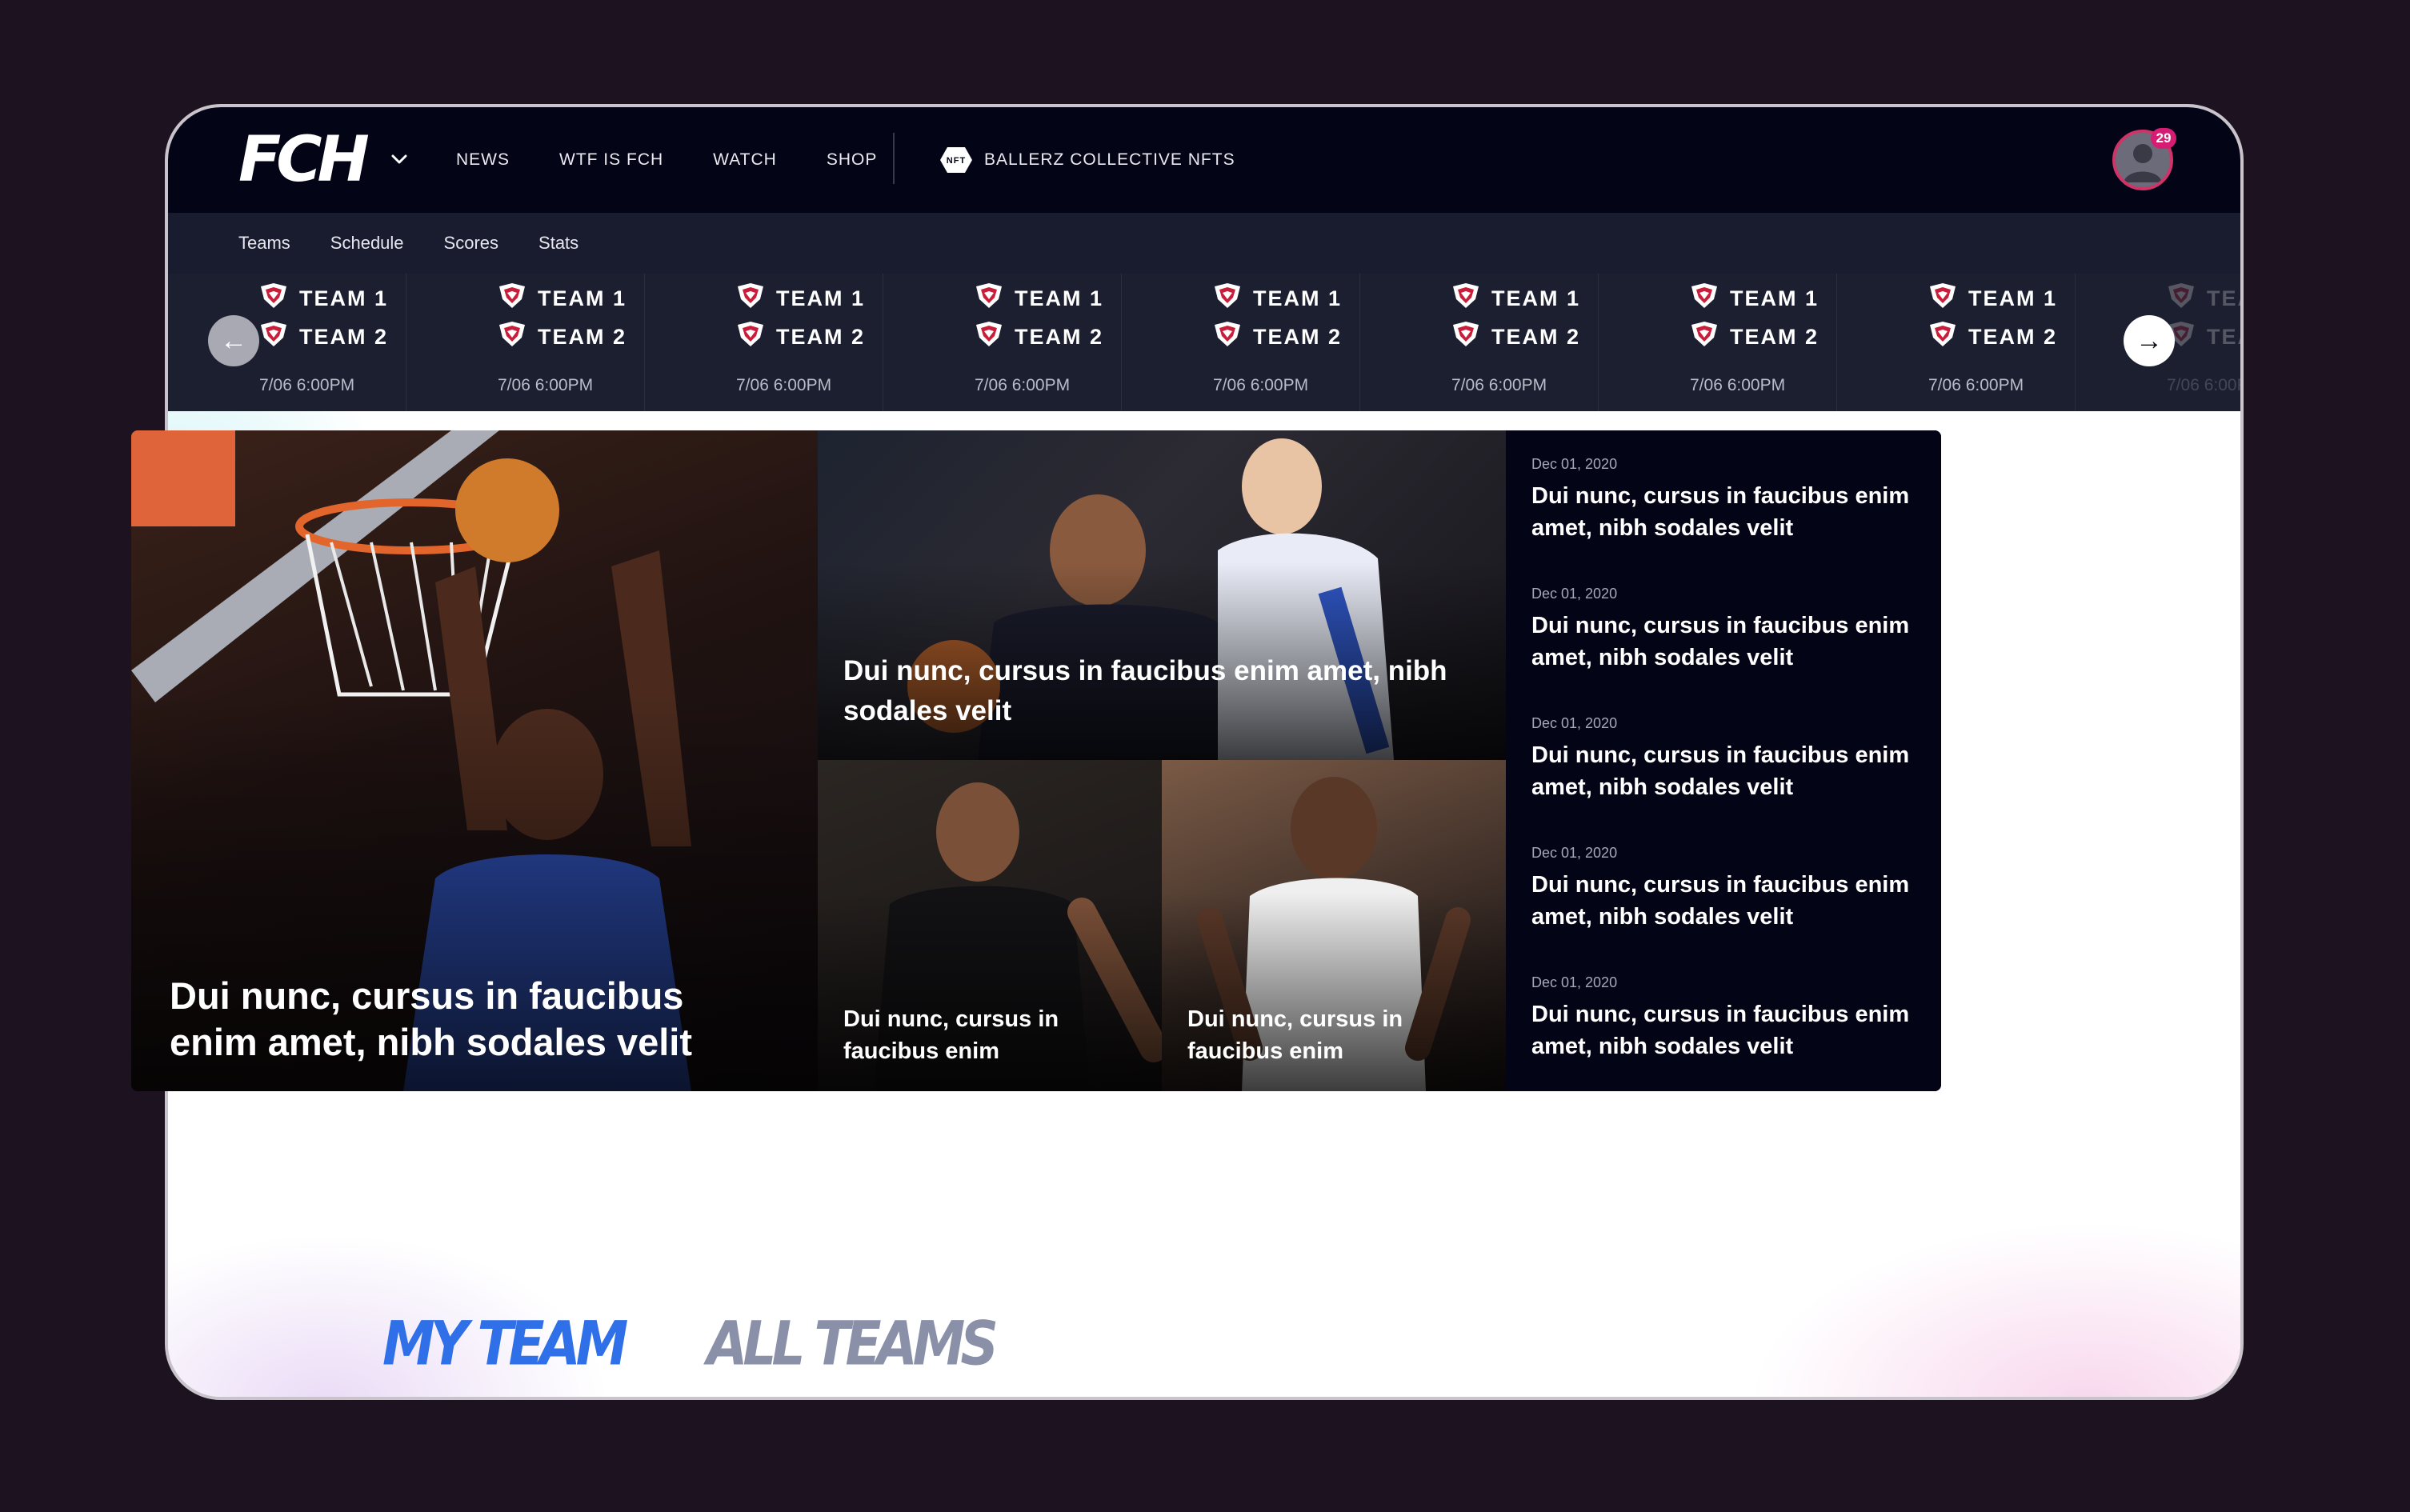 This screenshot has height=1512, width=2410. Describe the element at coordinates (399, 159) in the screenshot. I see `chevron-down-icon` at that location.